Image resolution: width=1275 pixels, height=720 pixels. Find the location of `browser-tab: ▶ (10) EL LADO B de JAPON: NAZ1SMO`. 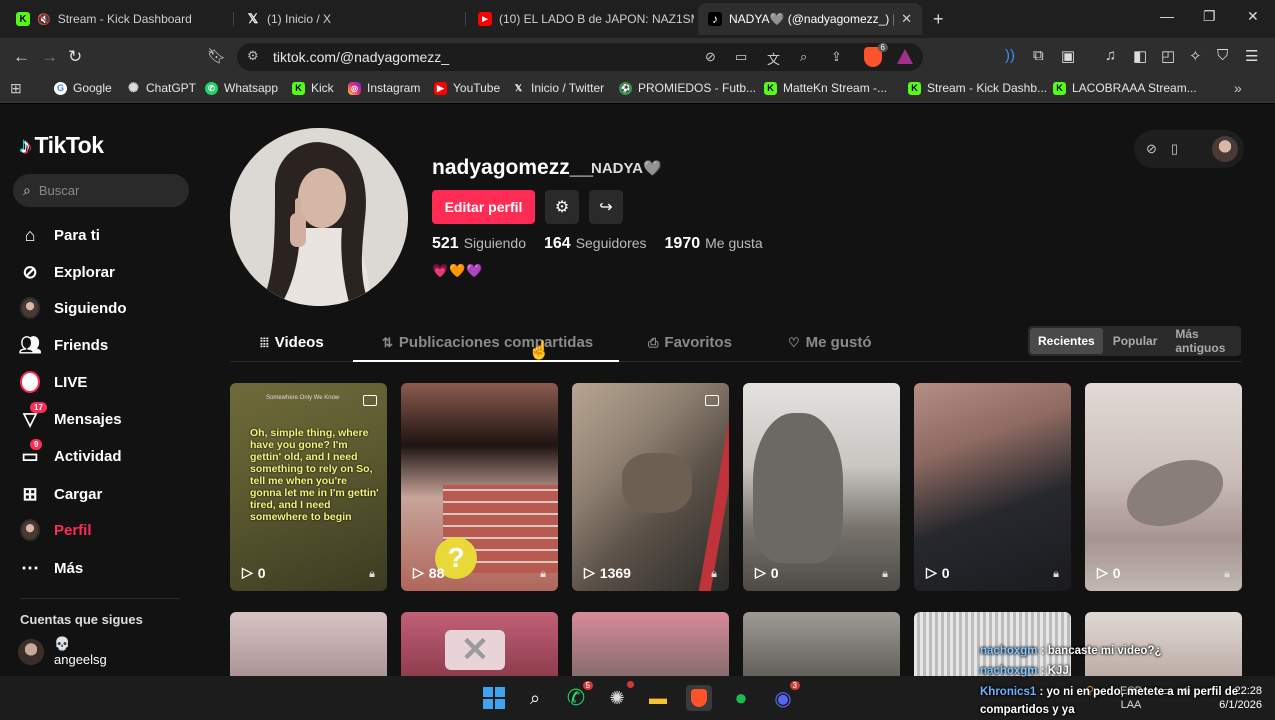

browser-tab: ▶ (10) EL LADO B de JAPON: NAZ1SMO is located at coordinates (581, 19).